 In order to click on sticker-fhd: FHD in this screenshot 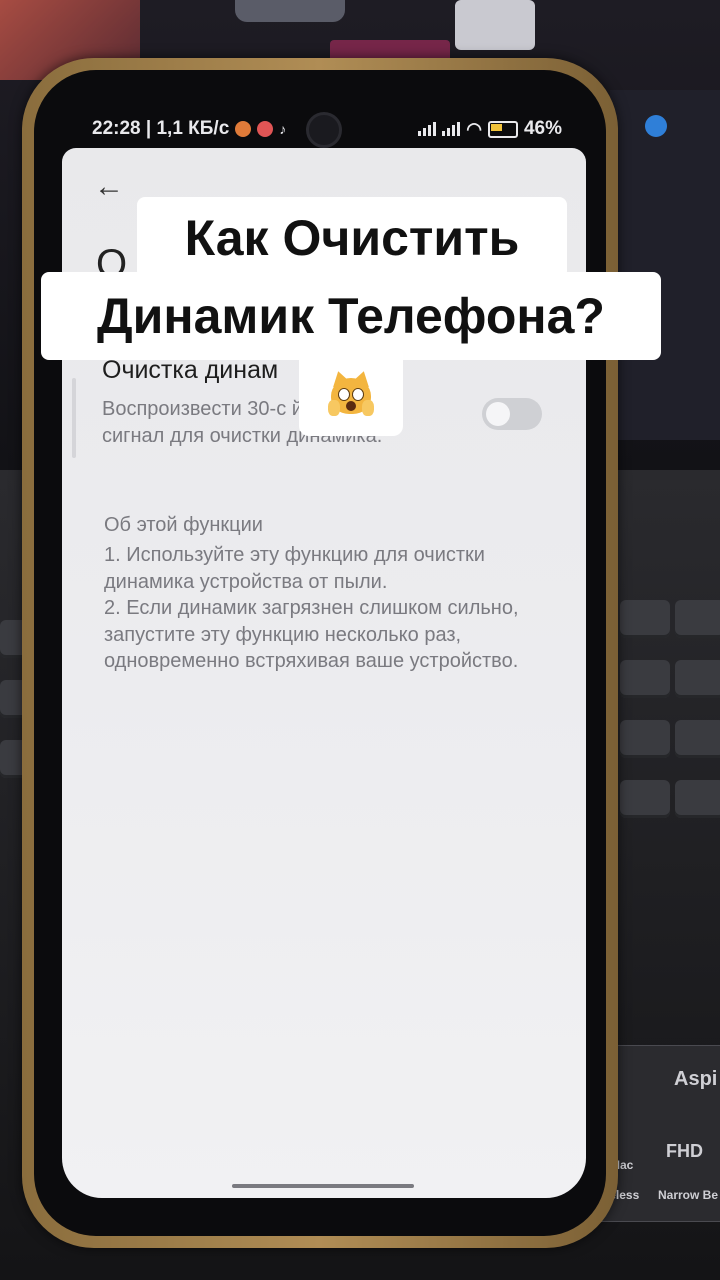, I will do `click(684, 1151)`.